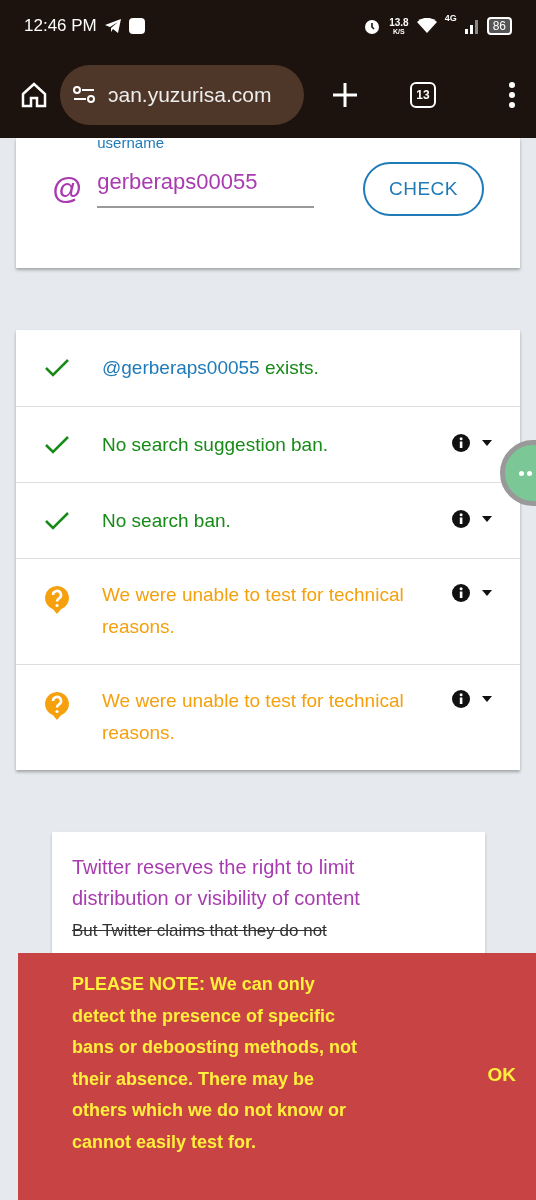 This screenshot has width=536, height=1200. I want to click on network-type: 4G, so click(450, 18).